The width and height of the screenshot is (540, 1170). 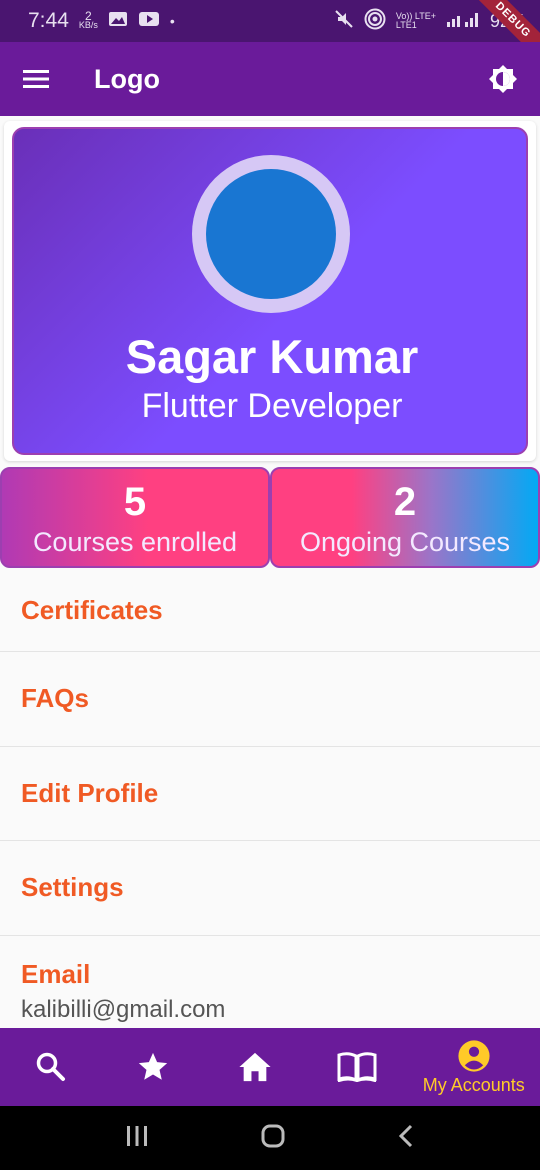 What do you see at coordinates (270, 794) in the screenshot?
I see `menu-item-edit-profile: Edit Profile` at bounding box center [270, 794].